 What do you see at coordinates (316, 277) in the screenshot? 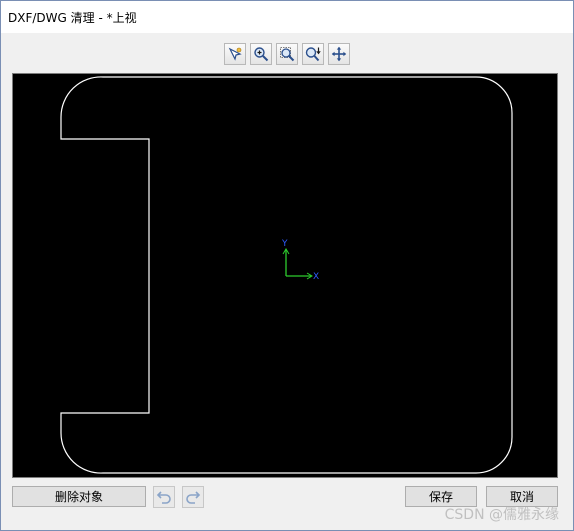
I see `x-axis-label: X` at bounding box center [316, 277].